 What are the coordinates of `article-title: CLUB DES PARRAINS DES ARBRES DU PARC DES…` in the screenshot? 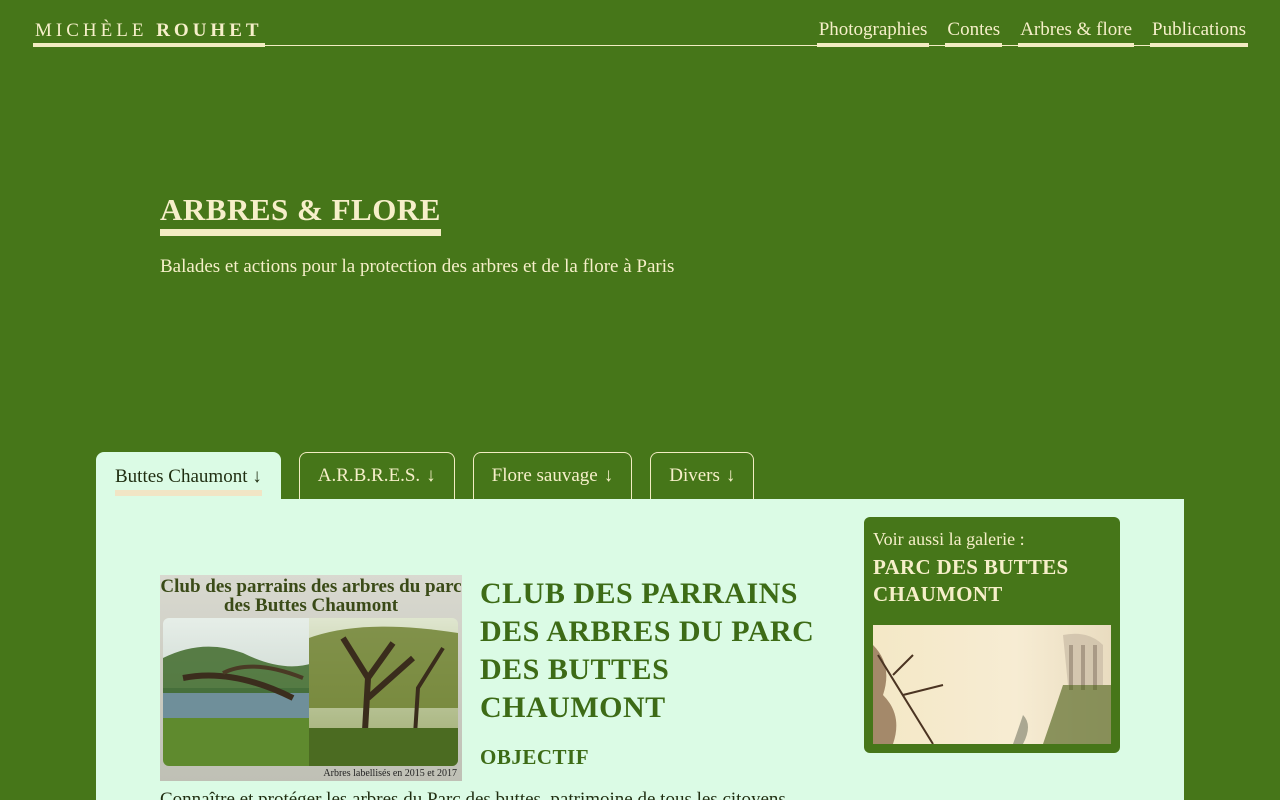 It's located at (650, 651).